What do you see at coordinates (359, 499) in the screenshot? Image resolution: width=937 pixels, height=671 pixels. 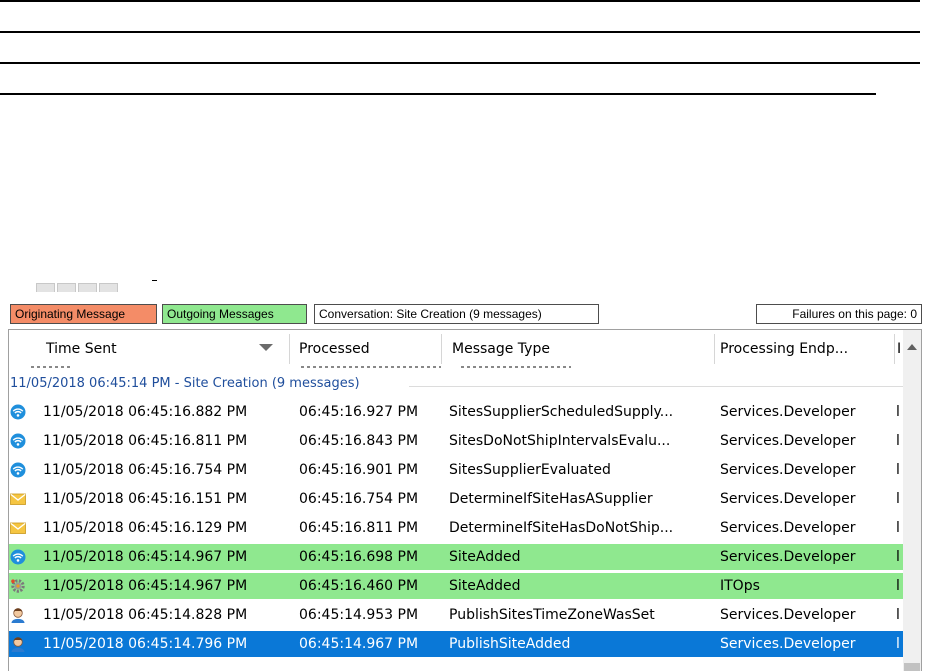 I see `processed-cell: 06:45:16.754 PM` at bounding box center [359, 499].